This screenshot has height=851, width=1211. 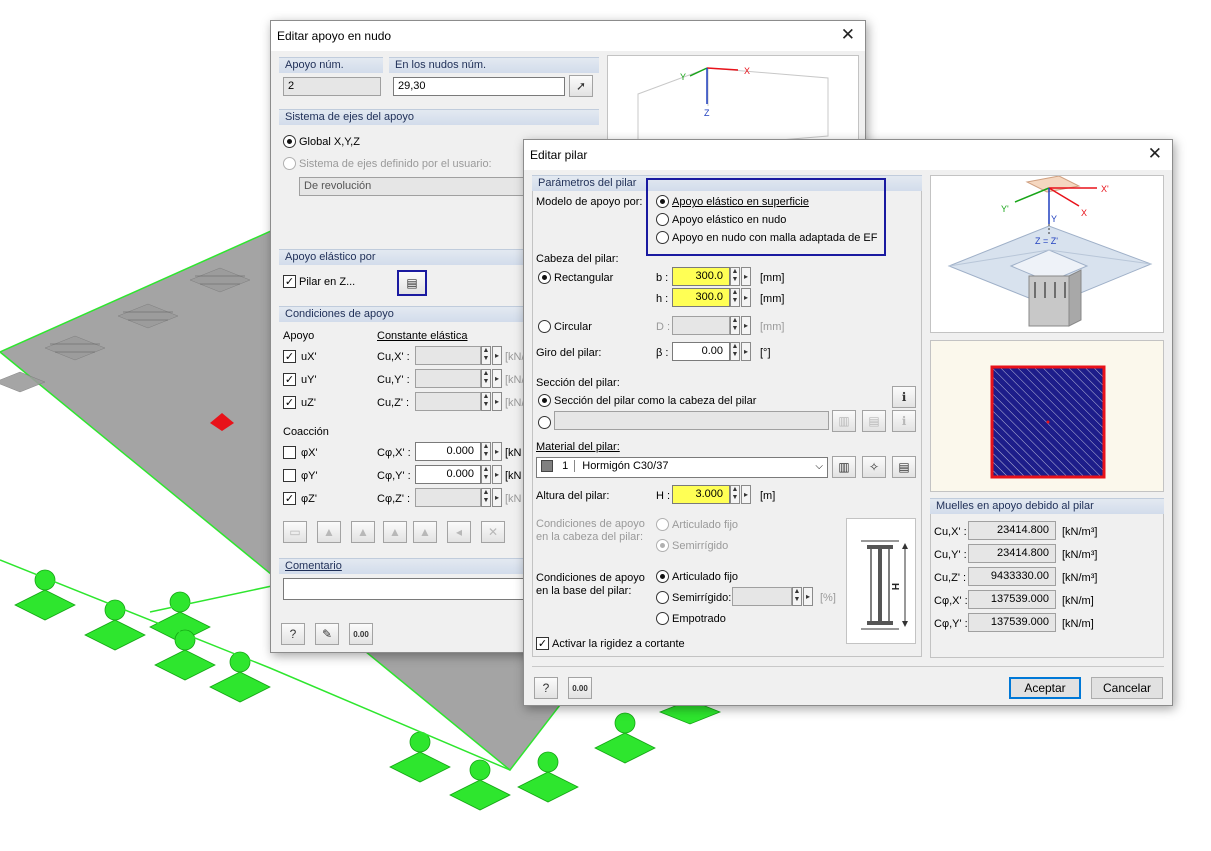 I want to click on section-custom-select, so click(x=691, y=420).